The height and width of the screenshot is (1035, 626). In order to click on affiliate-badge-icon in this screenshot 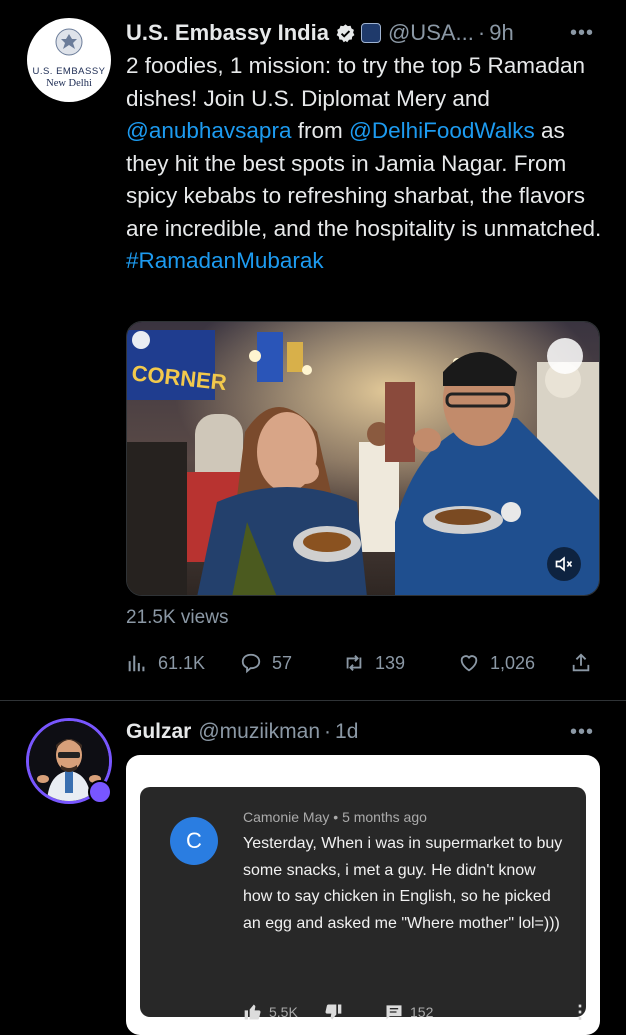, I will do `click(370, 33)`.